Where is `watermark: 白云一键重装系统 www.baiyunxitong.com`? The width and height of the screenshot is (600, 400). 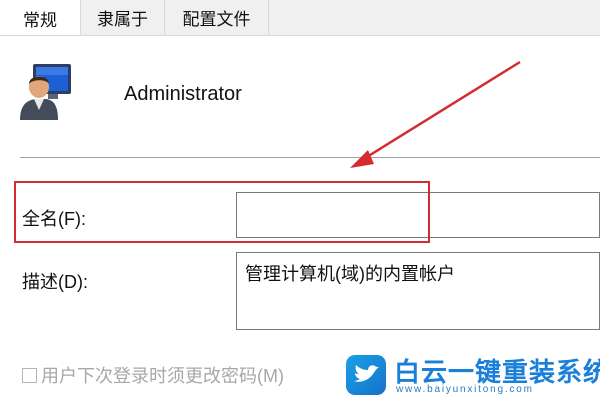
watermark: 白云一键重装系统 www.baiyunxitong.com is located at coordinates (473, 376).